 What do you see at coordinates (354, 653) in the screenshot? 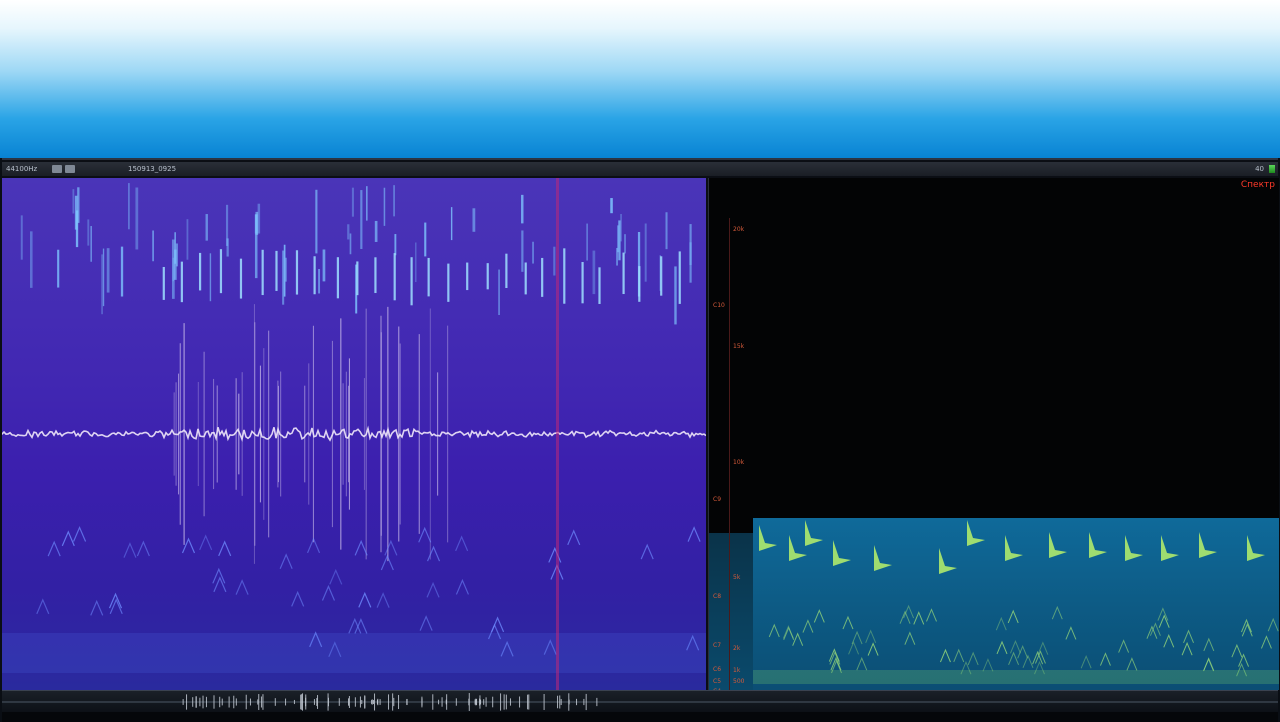
I see `noise-band` at bounding box center [354, 653].